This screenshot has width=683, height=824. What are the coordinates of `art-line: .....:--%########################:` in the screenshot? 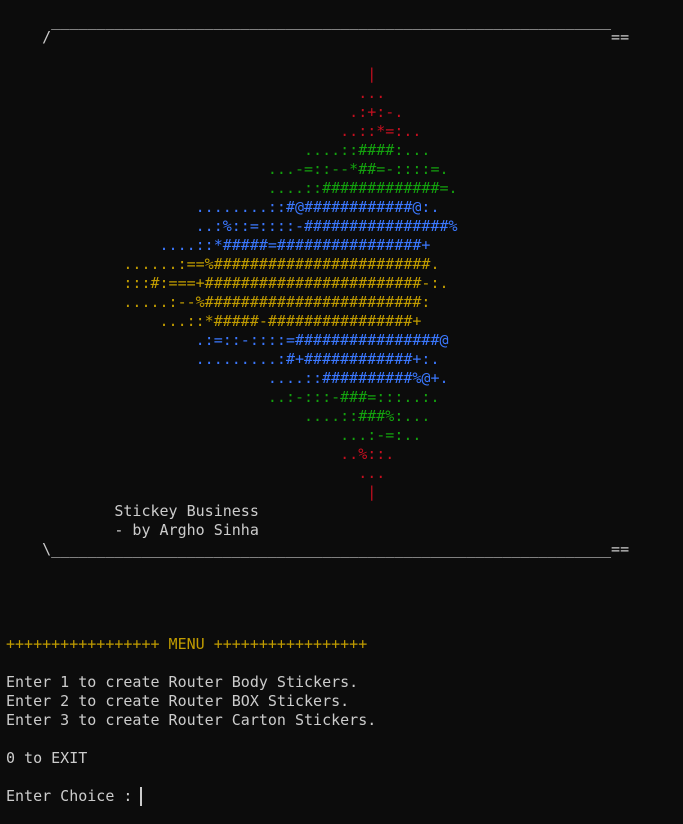 It's located at (218, 302).